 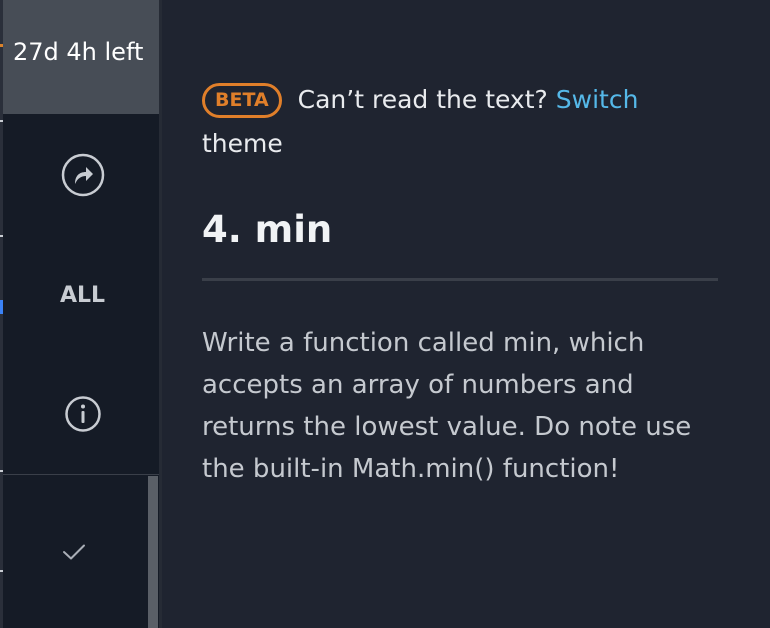 I want to click on theme-notice: BETA Can’t read the text? Switch theme, so click(x=452, y=122).